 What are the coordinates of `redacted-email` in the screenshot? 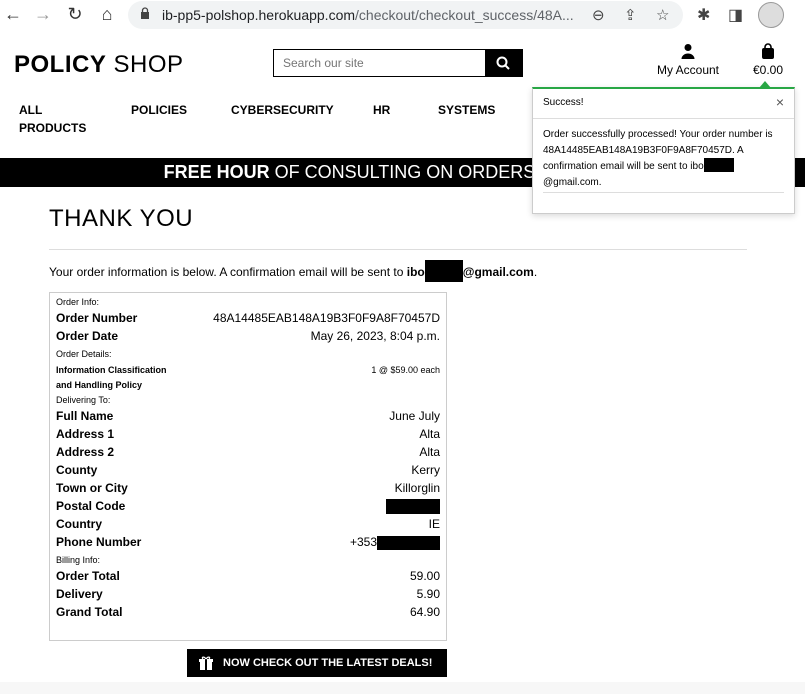 It's located at (443, 271).